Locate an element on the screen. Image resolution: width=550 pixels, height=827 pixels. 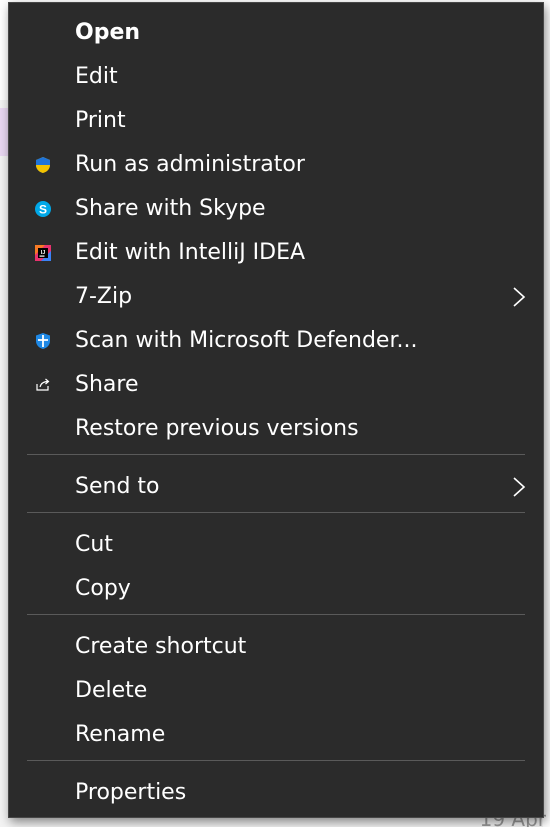
menu-item-share-with-skype: S Share with Skype is located at coordinates (276, 209).